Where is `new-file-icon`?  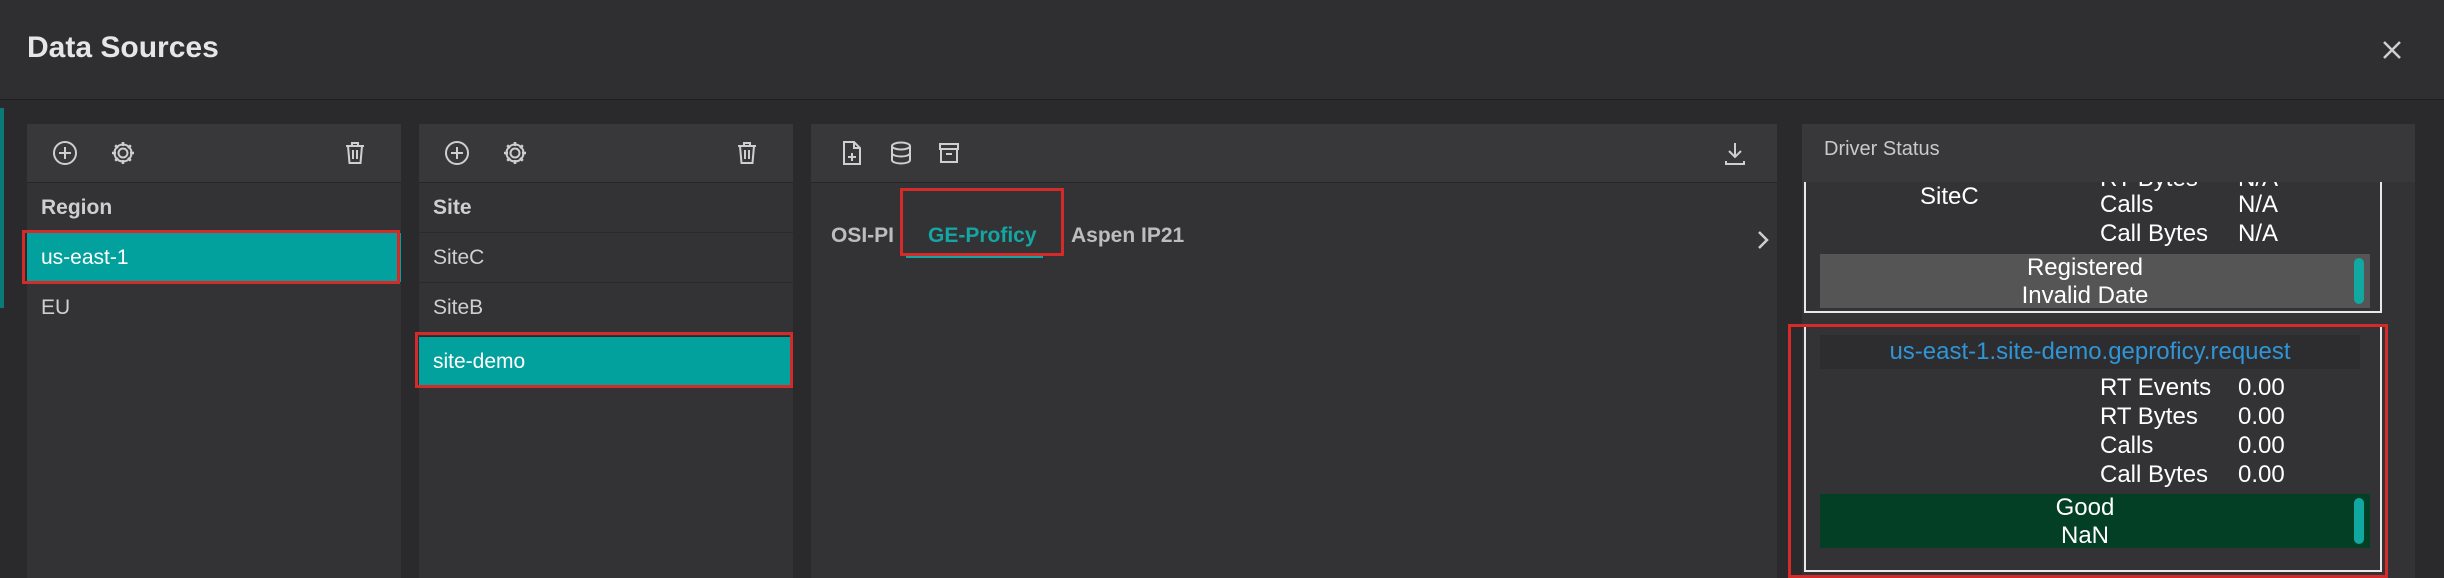
new-file-icon is located at coordinates (851, 153).